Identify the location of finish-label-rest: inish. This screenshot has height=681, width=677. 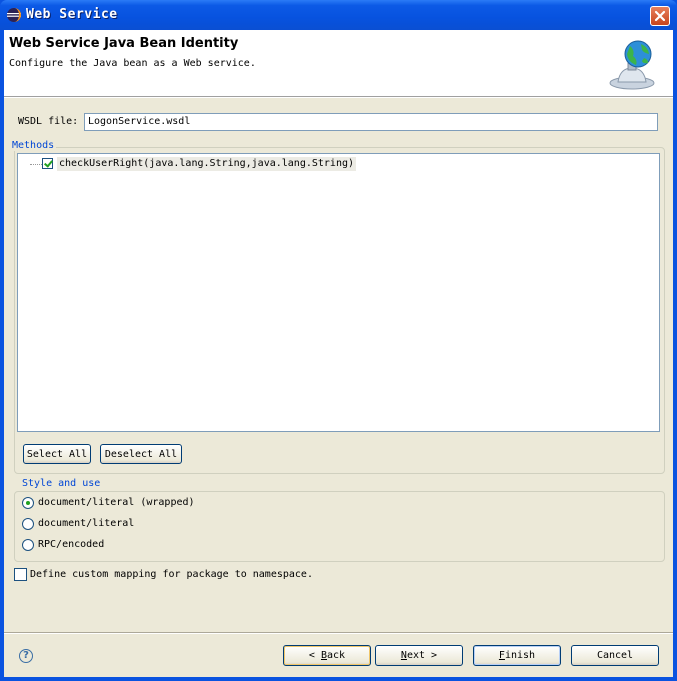
(520, 655).